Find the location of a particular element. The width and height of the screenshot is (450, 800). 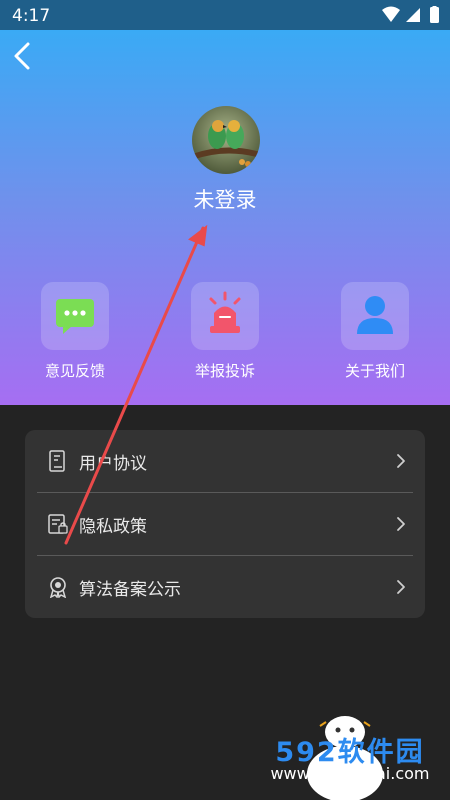

menu-item-label: 隐私政策 is located at coordinates (113, 527).